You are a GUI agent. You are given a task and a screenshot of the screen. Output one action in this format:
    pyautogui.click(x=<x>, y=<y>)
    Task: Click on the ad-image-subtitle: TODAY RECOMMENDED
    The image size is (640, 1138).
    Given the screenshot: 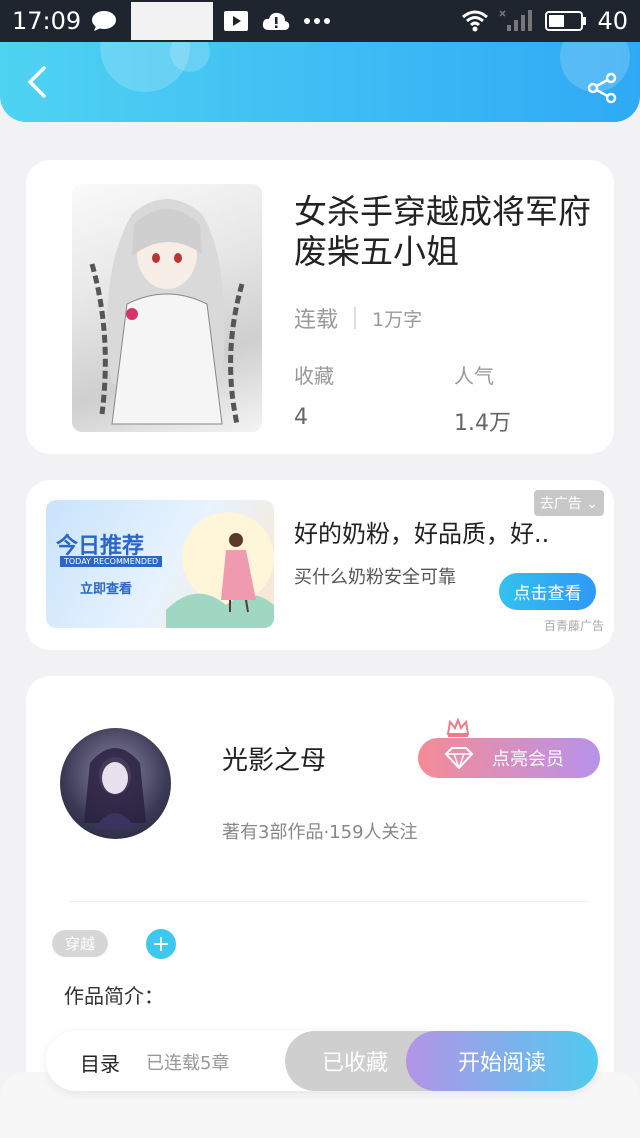 What is the action you would take?
    pyautogui.click(x=111, y=561)
    